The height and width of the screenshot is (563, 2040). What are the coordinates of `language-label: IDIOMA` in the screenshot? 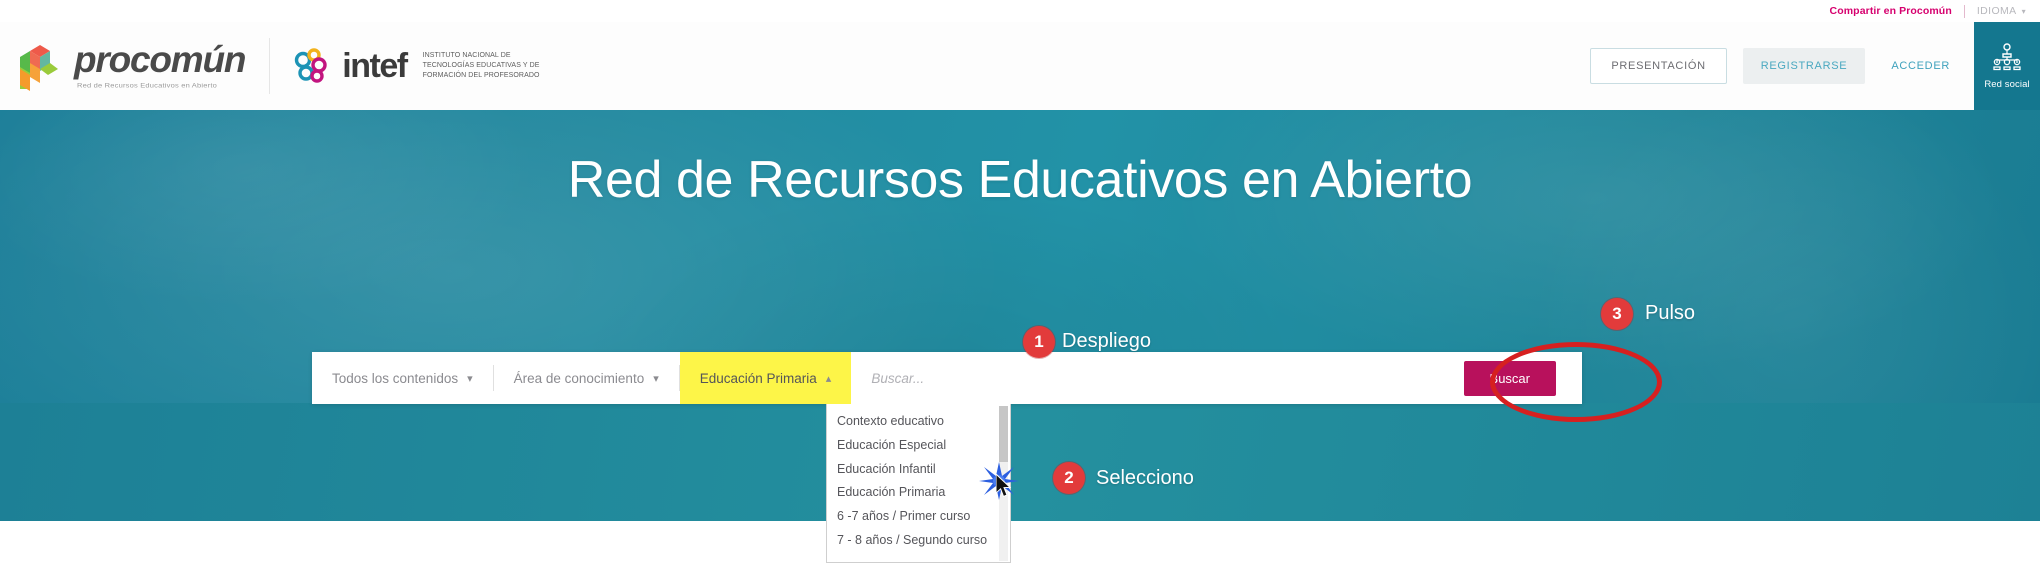 It's located at (1996, 11).